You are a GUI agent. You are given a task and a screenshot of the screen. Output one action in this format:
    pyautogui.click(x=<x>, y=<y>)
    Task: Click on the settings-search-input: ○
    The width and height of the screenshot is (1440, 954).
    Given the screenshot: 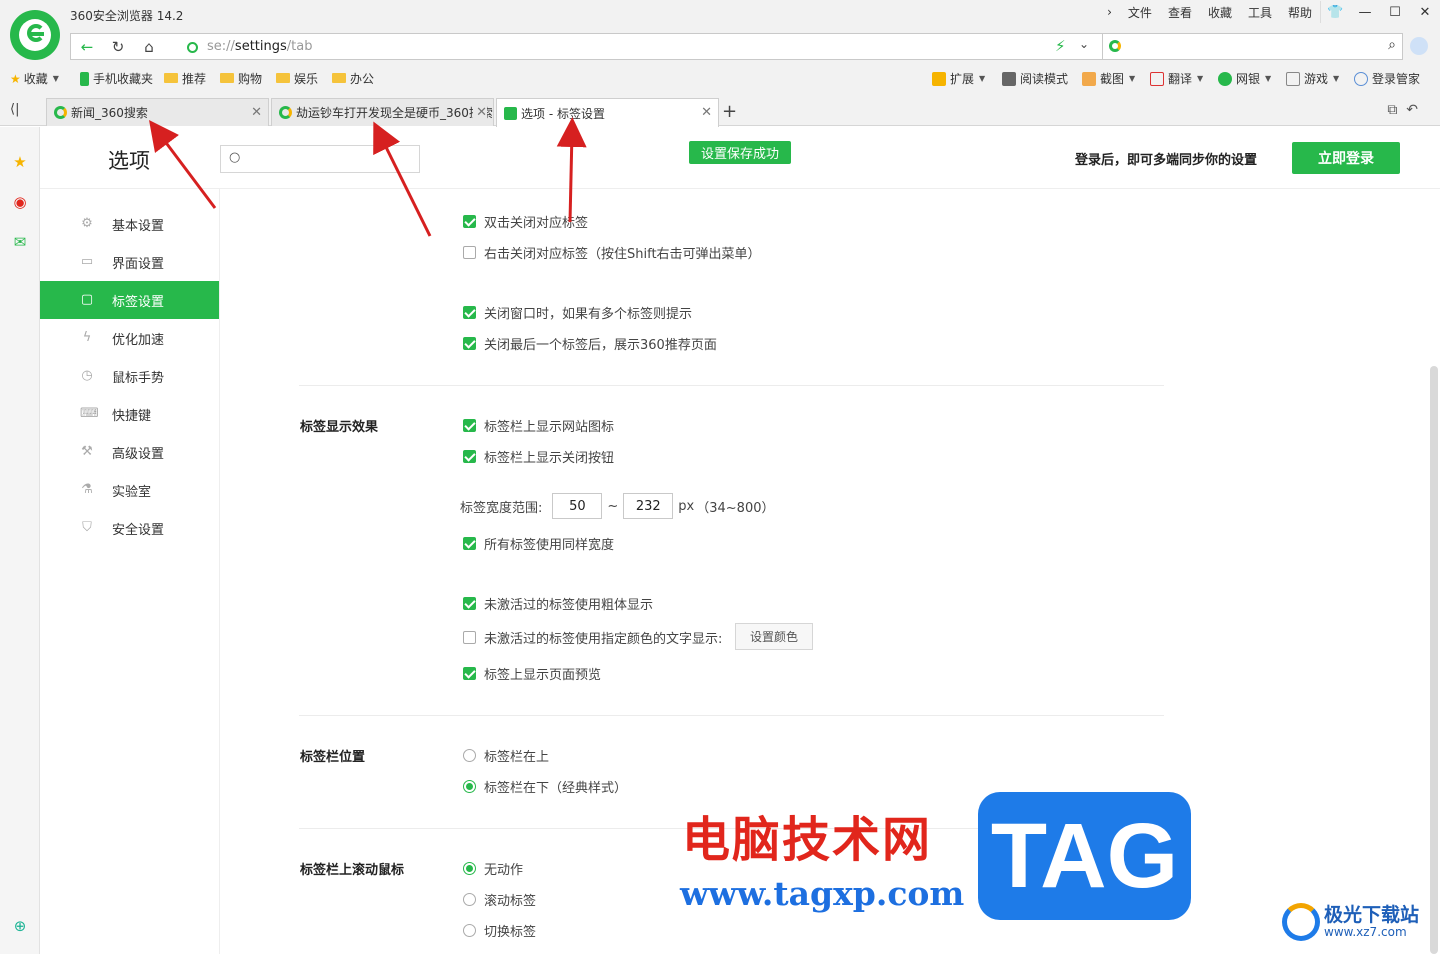 What is the action you would take?
    pyautogui.click(x=320, y=159)
    